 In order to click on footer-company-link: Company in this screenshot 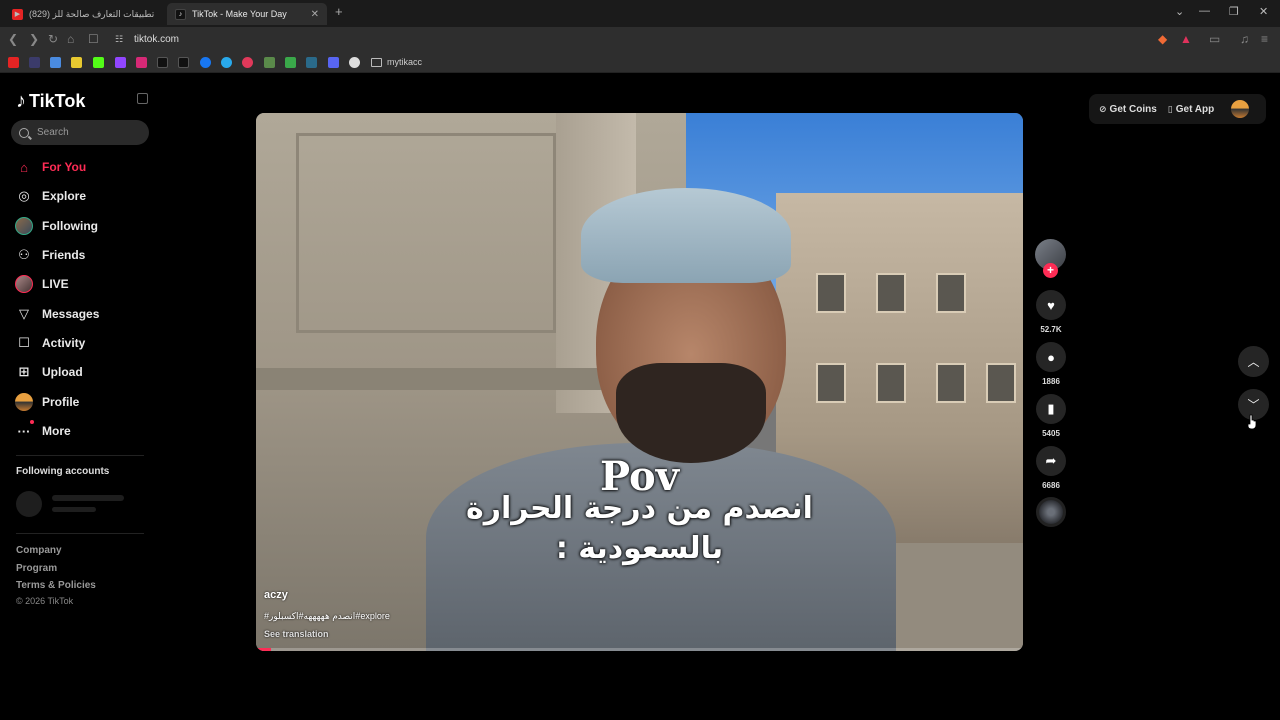, I will do `click(39, 550)`.